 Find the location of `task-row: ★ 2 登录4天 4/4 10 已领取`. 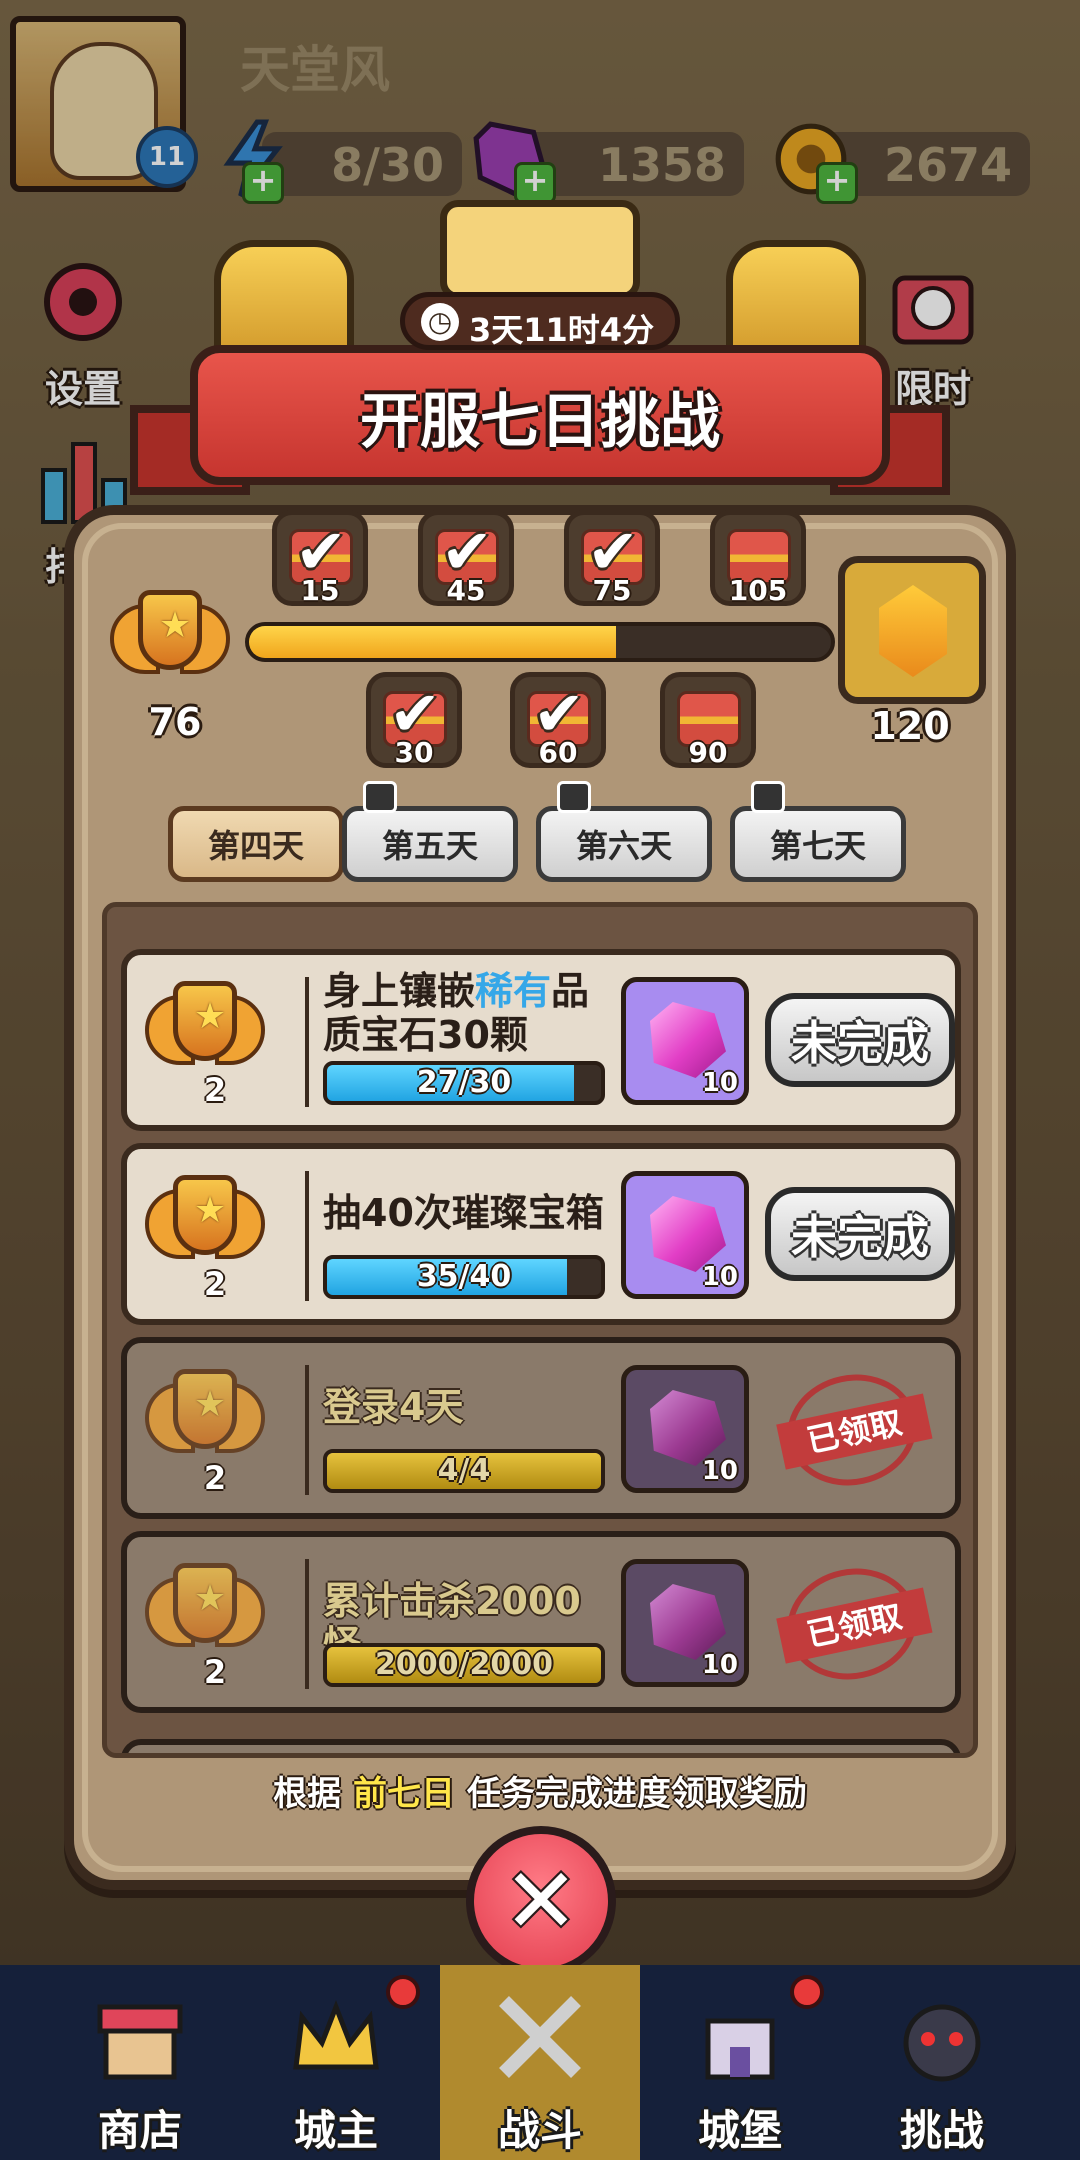

task-row: ★ 2 登录4天 4/4 10 已领取 is located at coordinates (541, 1428).